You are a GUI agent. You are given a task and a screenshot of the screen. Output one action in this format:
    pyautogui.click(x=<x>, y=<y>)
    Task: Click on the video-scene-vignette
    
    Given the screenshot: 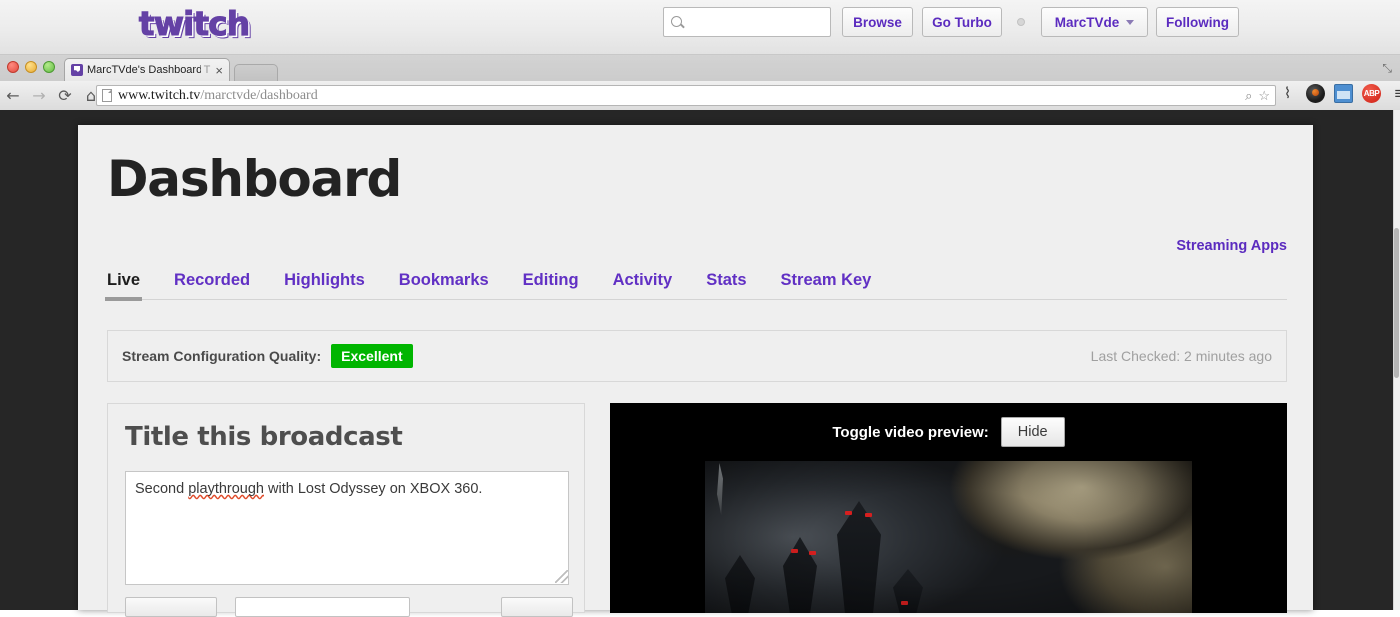 What is the action you would take?
    pyautogui.click(x=948, y=537)
    